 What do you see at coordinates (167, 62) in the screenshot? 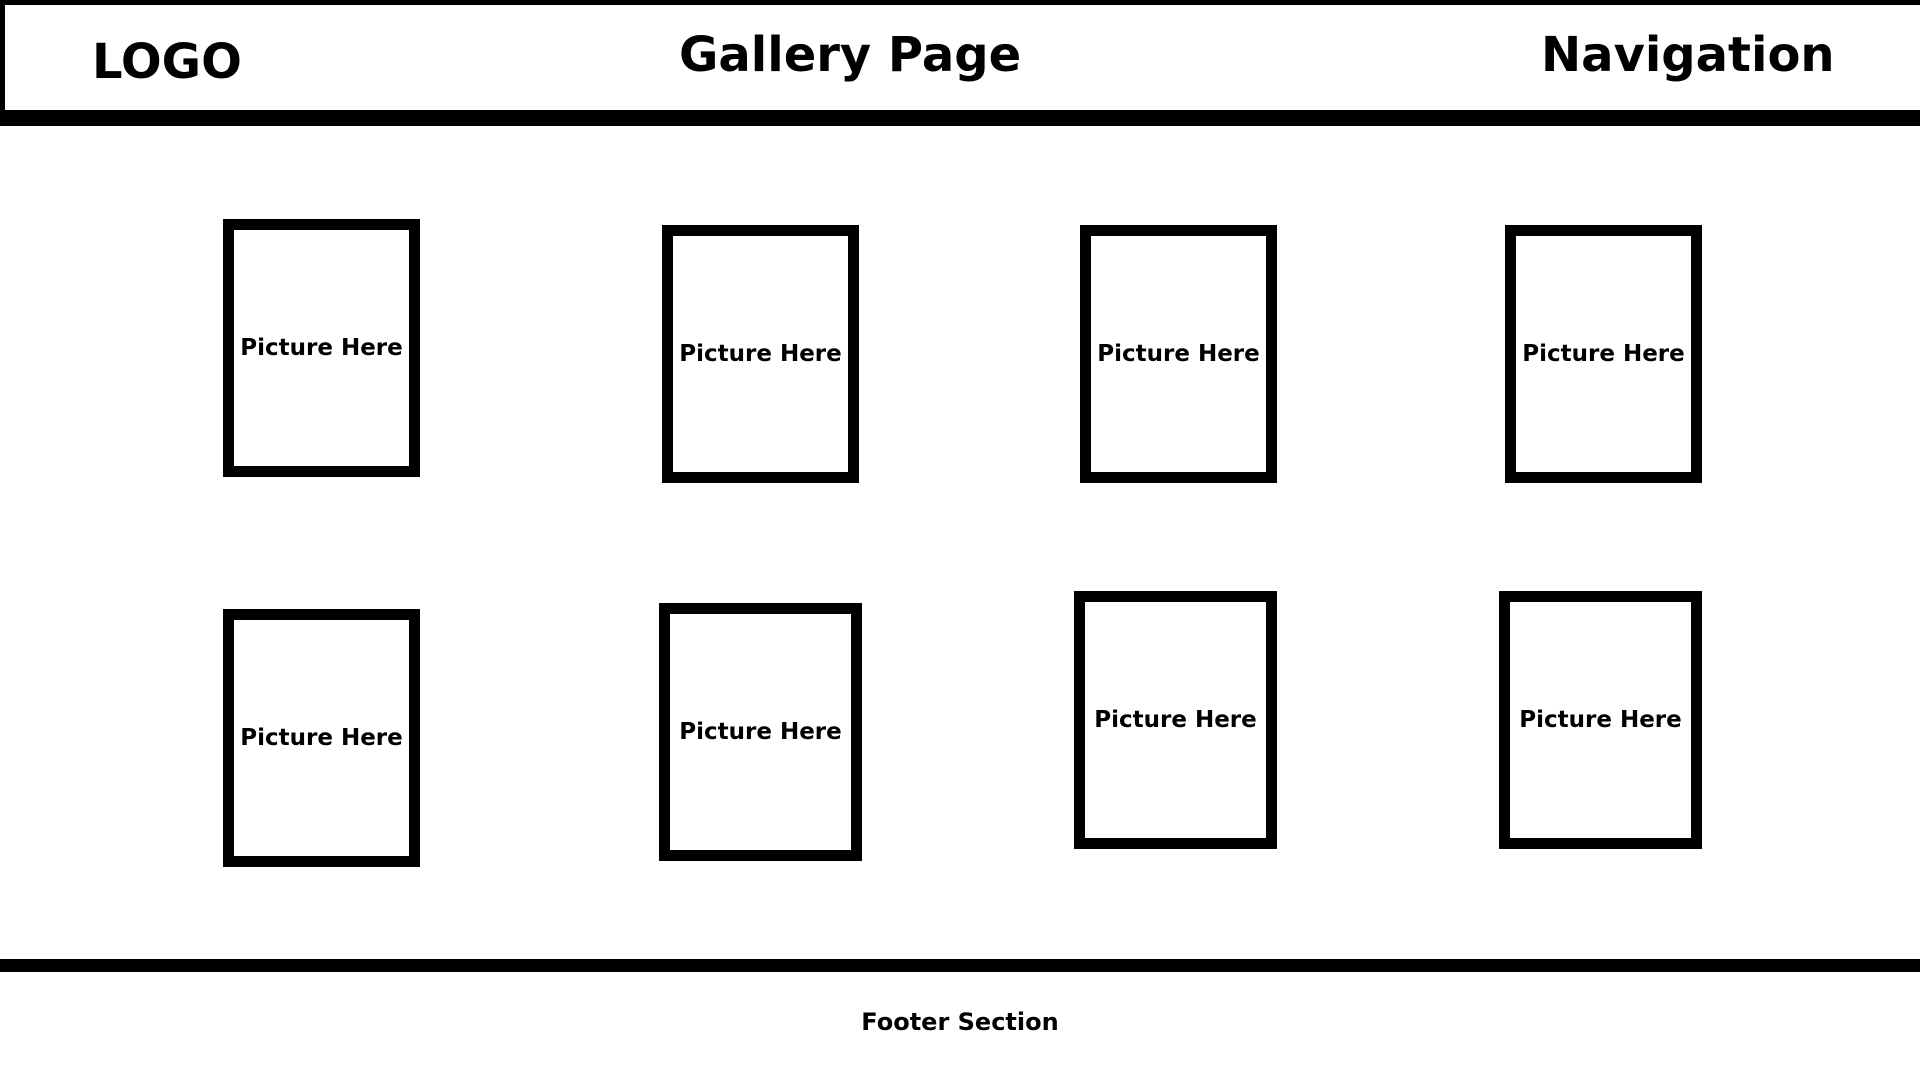
I see `logo: LOGO` at bounding box center [167, 62].